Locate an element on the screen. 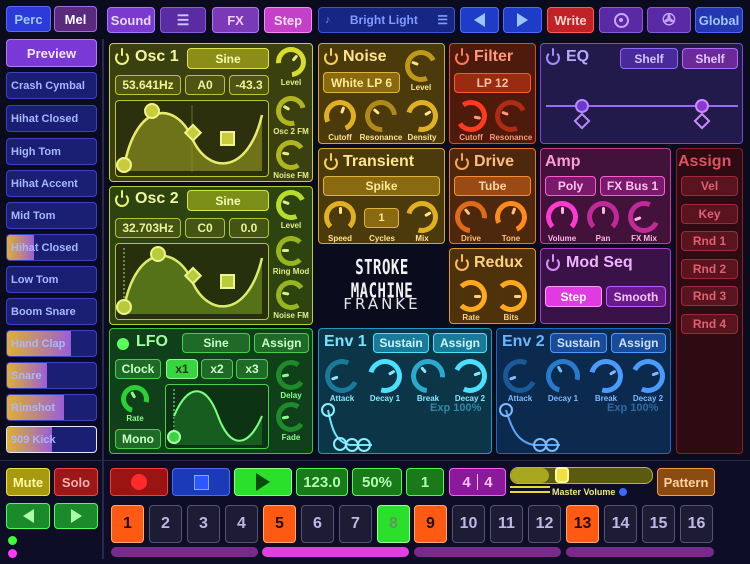  perc-tab: Perc is located at coordinates (28, 19).